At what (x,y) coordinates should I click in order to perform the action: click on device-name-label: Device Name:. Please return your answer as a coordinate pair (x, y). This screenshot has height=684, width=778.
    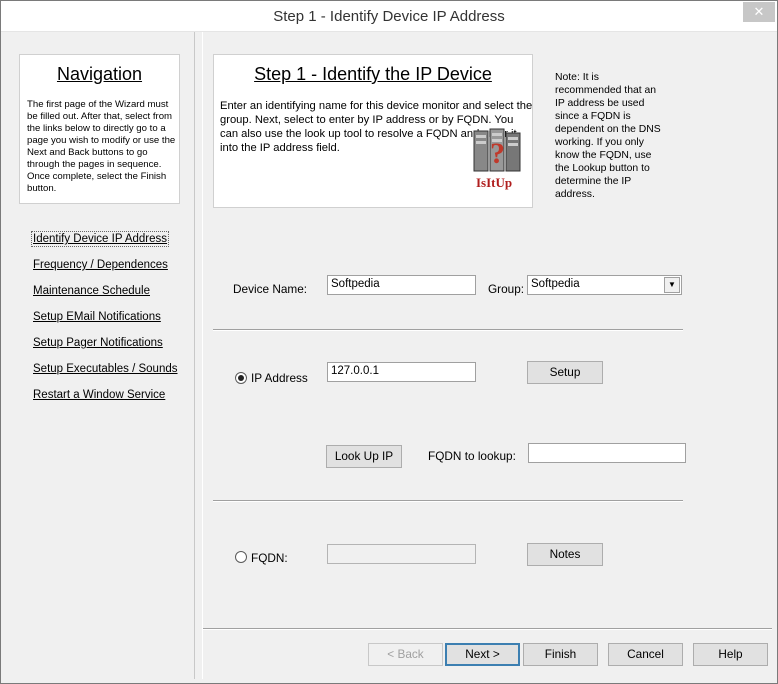
    Looking at the image, I should click on (270, 289).